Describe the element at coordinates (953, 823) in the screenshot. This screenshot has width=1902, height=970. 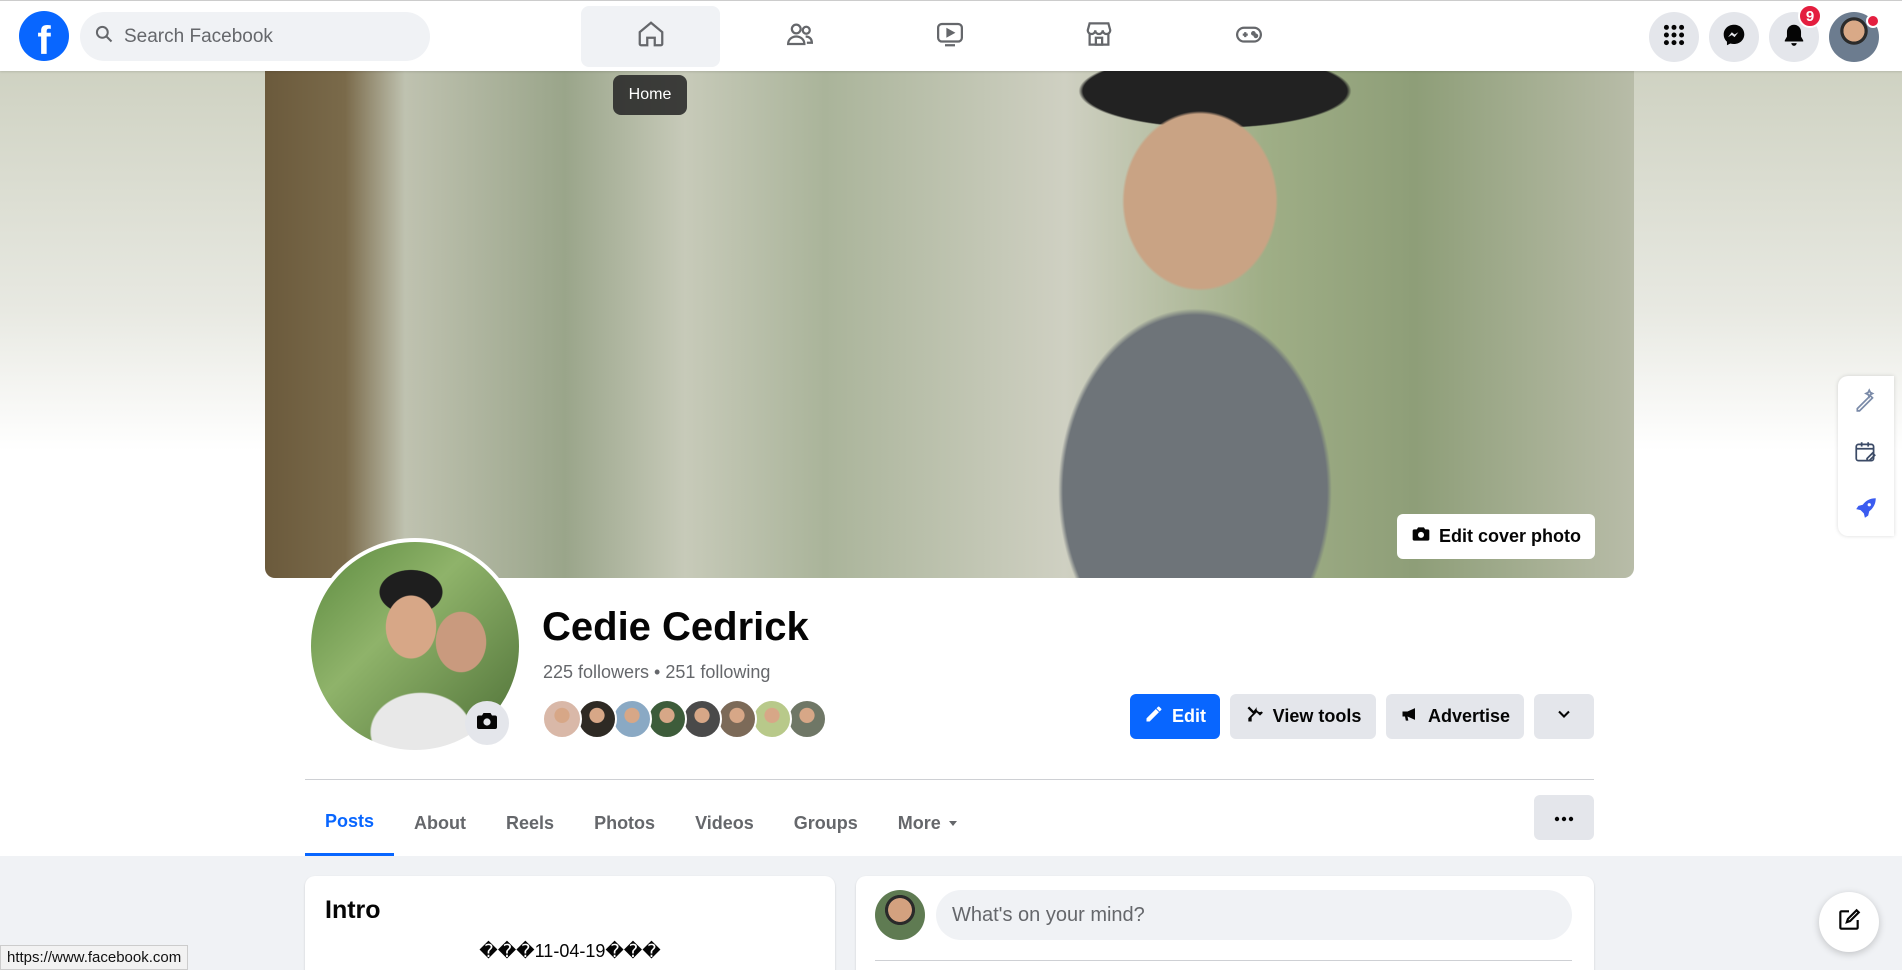
I see `caret-down-icon` at that location.